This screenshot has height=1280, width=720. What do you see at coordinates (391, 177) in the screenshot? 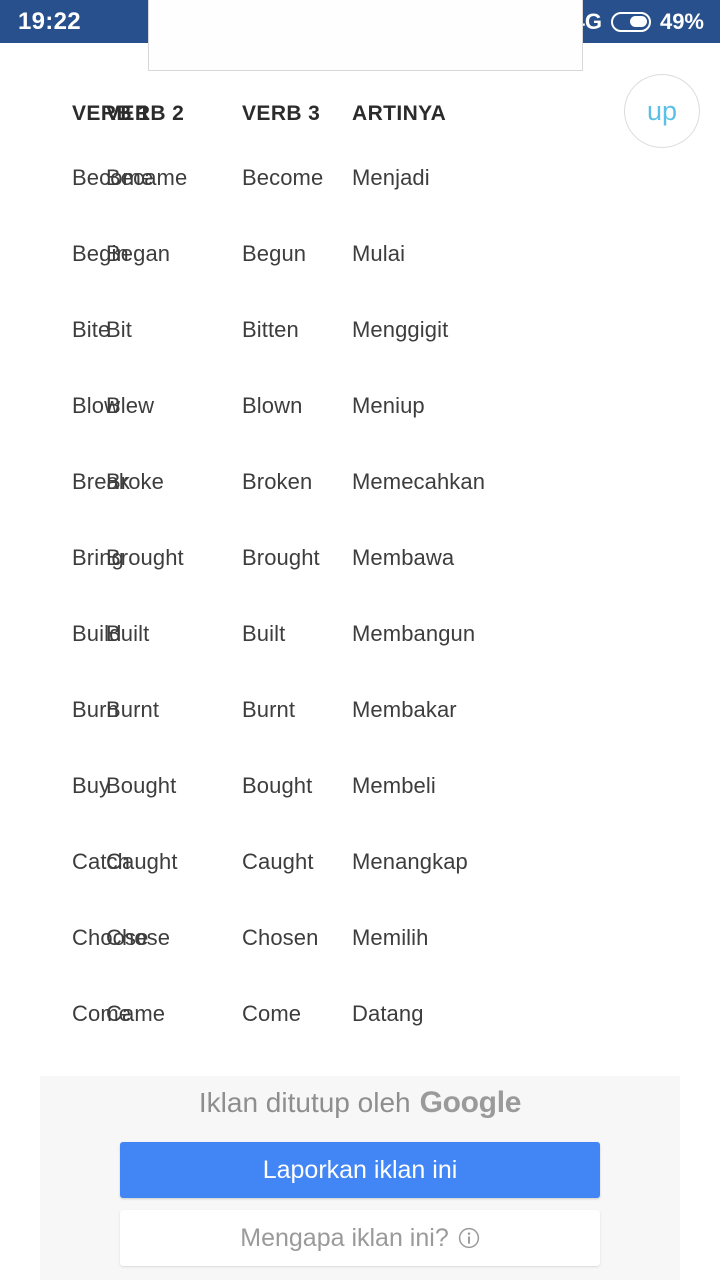
I see `cell-artinya: Menjadi` at bounding box center [391, 177].